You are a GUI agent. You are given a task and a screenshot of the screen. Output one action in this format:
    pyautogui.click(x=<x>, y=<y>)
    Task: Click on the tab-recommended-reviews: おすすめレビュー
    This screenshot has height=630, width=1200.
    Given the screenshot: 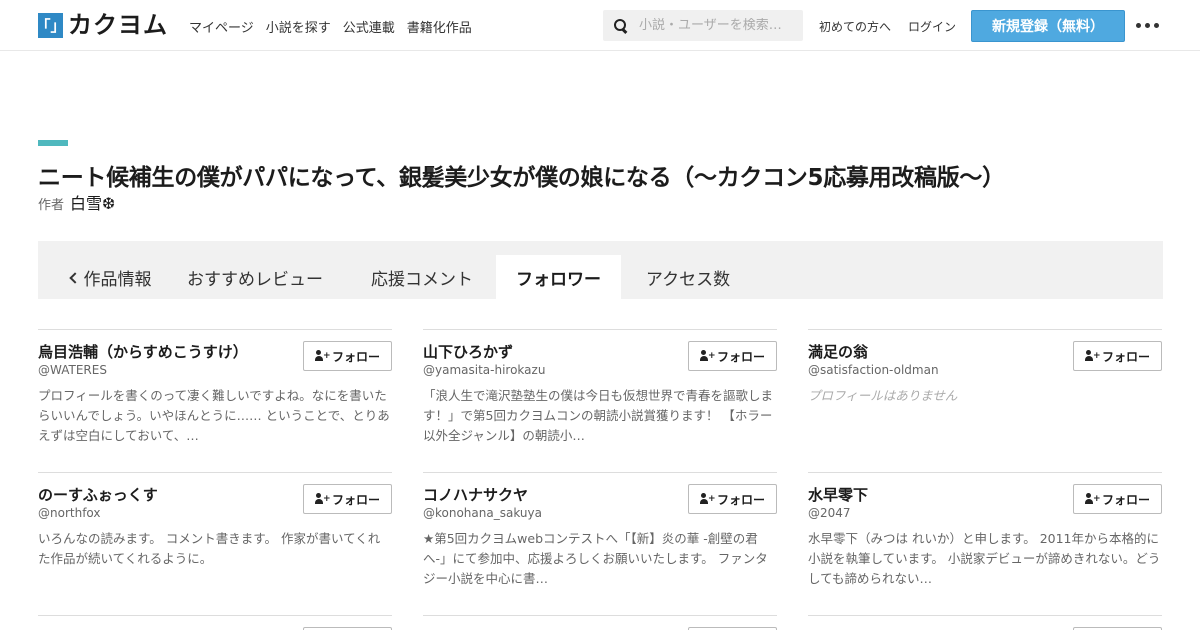 What is the action you would take?
    pyautogui.click(x=255, y=277)
    